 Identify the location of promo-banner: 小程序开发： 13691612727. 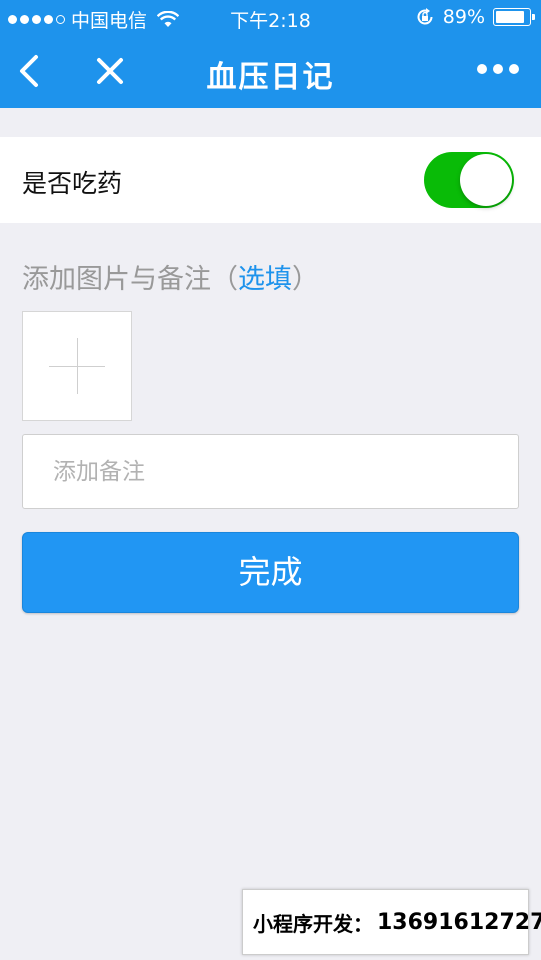
(391, 922).